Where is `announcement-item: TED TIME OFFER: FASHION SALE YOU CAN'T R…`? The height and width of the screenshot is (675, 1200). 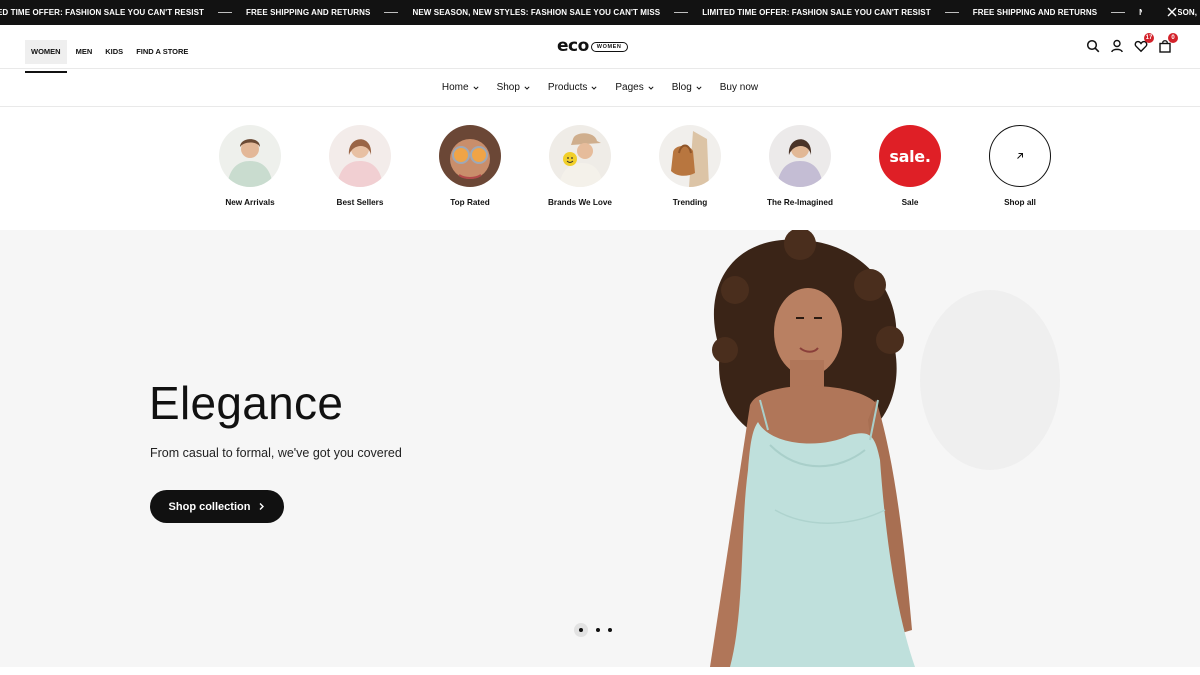
announcement-item: TED TIME OFFER: FASHION SALE YOU CAN'T R… is located at coordinates (102, 12).